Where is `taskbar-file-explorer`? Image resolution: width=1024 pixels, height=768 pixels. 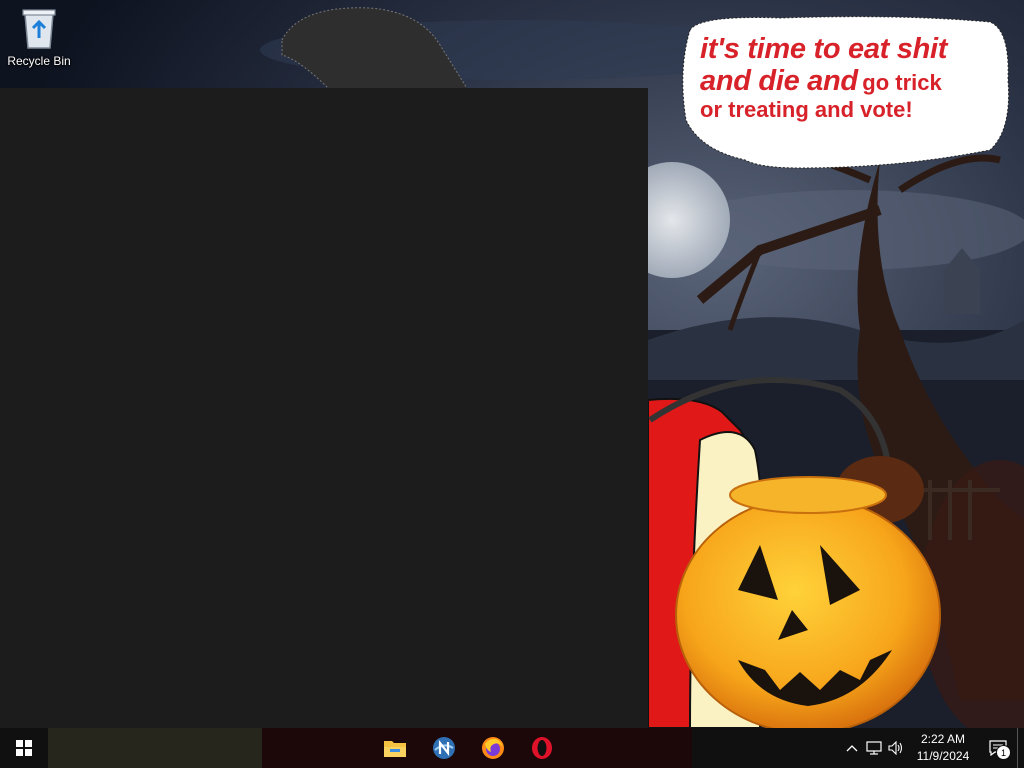 taskbar-file-explorer is located at coordinates (395, 748).